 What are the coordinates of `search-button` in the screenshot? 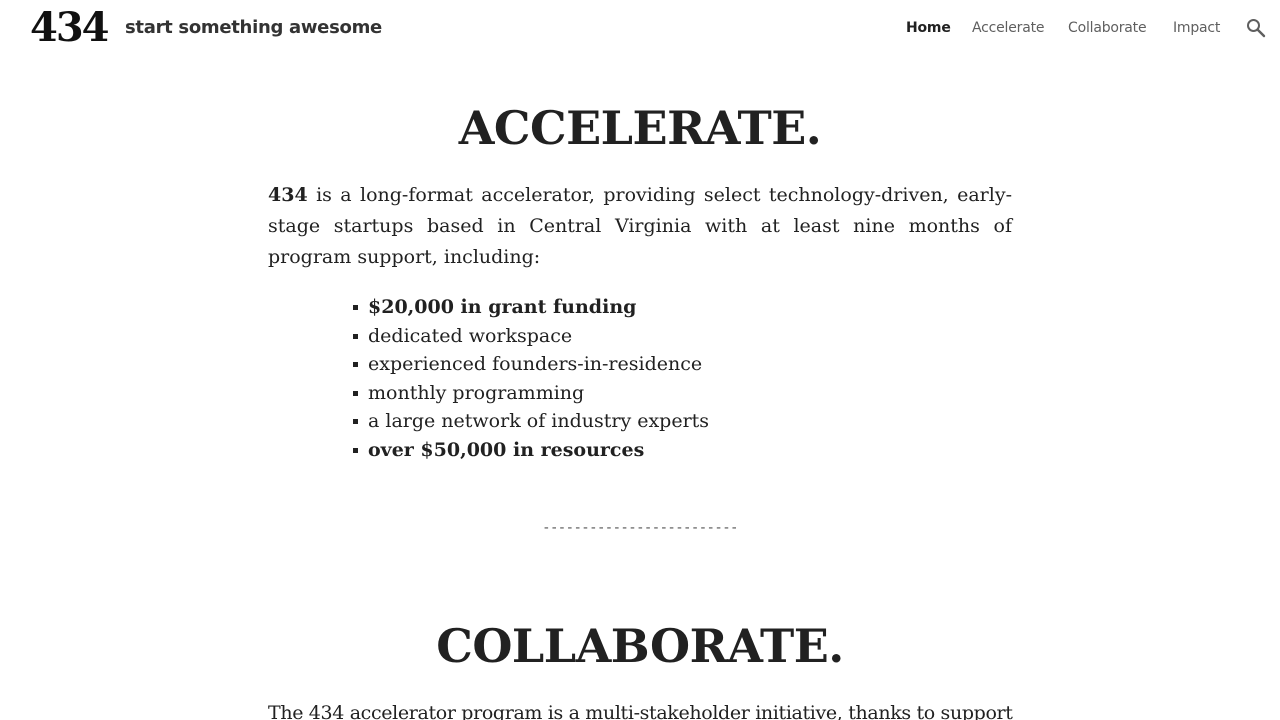 It's located at (1256, 28).